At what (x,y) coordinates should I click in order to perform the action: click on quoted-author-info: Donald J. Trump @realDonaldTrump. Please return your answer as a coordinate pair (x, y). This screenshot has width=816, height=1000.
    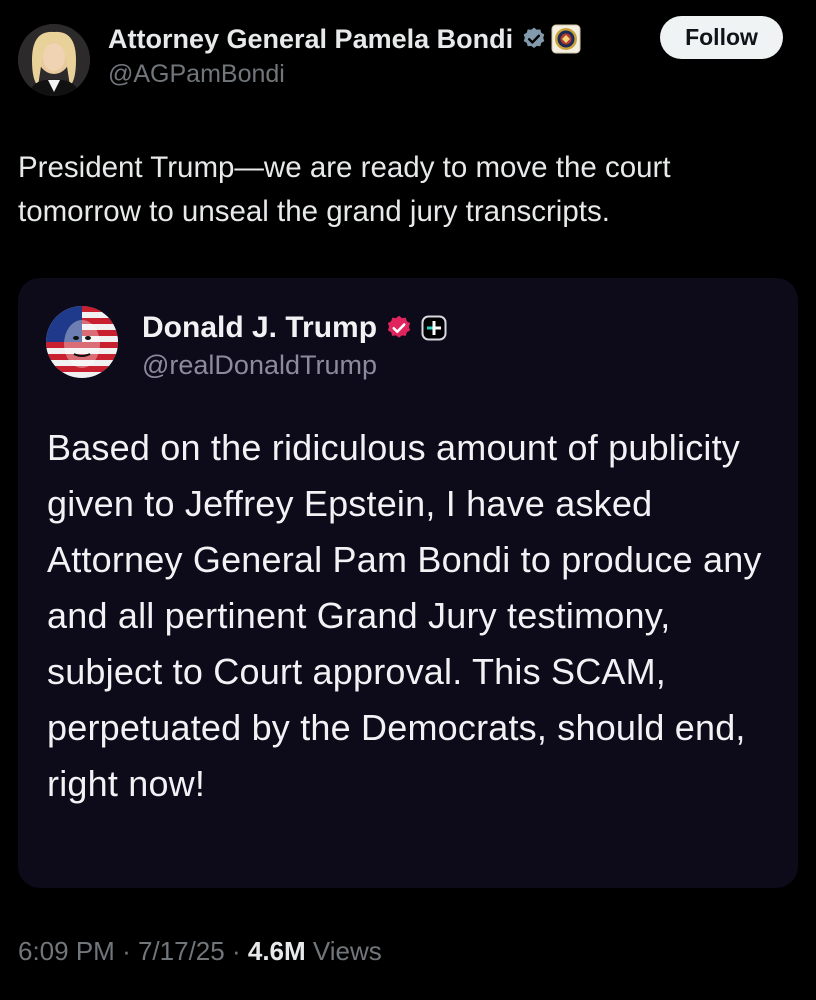
    Looking at the image, I should click on (442, 344).